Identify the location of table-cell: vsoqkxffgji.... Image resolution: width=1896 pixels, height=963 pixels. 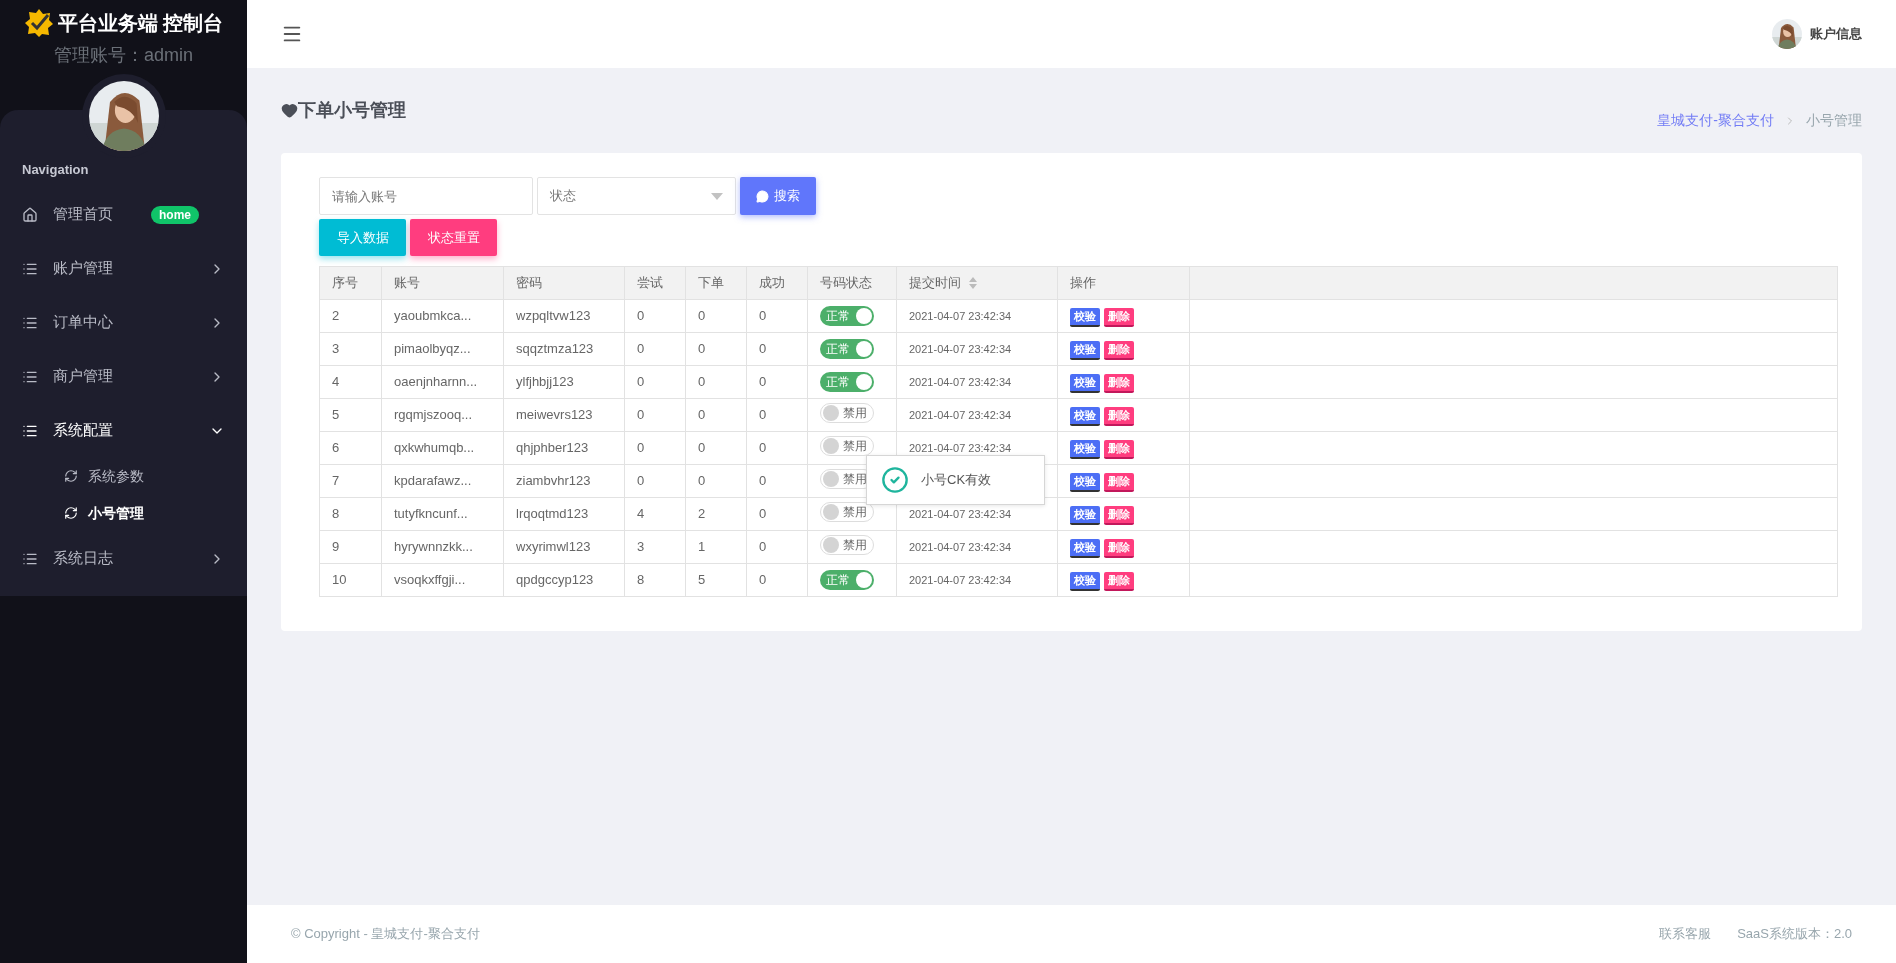
(442, 580).